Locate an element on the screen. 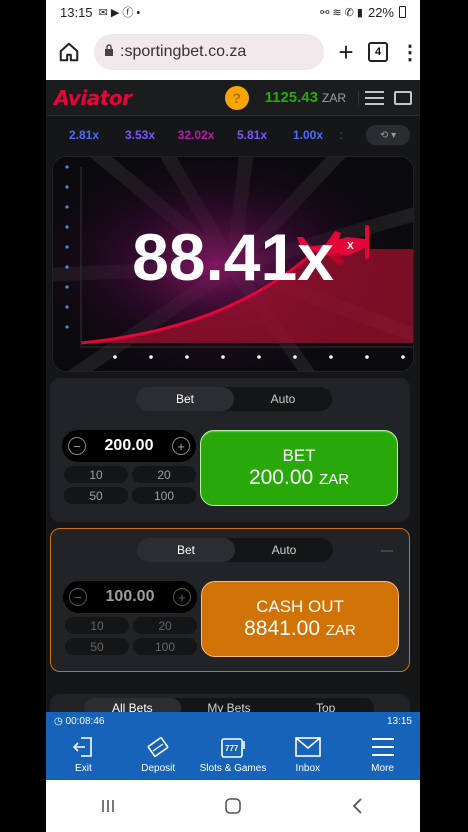  recent-apps-icon is located at coordinates (108, 806).